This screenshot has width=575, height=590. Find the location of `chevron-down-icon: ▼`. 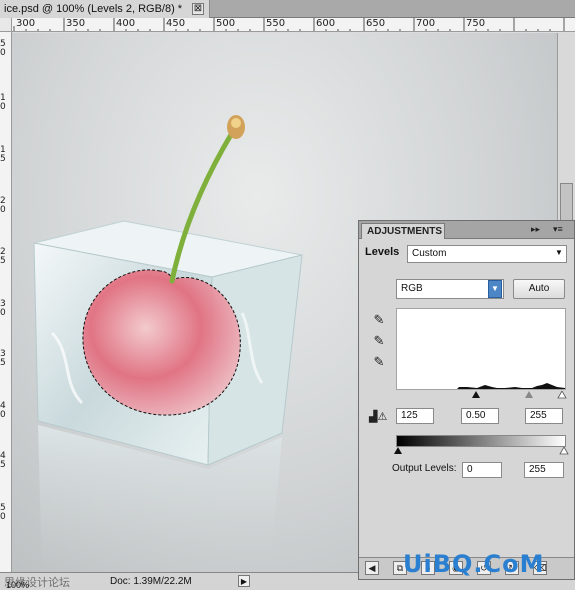

chevron-down-icon: ▼ is located at coordinates (559, 252).